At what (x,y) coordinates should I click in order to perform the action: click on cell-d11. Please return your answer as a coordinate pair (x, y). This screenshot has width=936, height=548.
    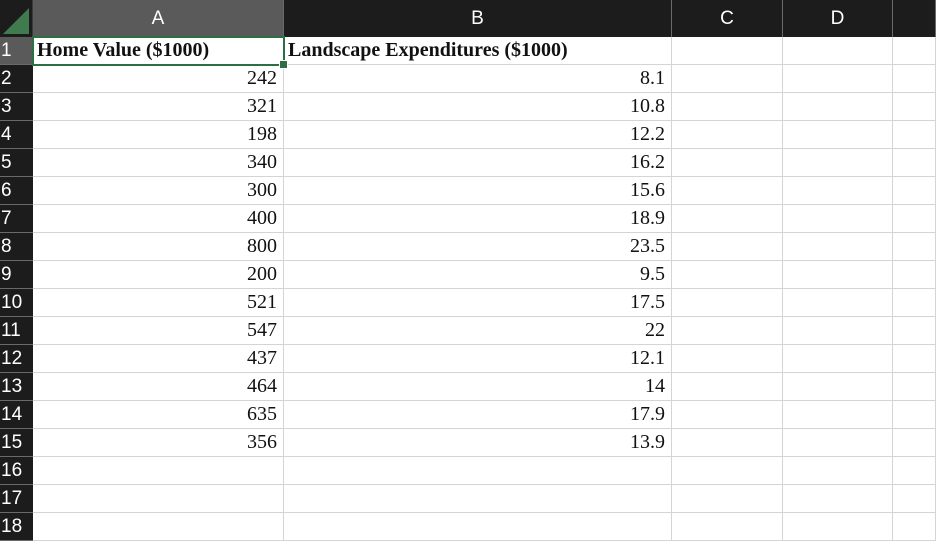
    Looking at the image, I should click on (838, 331).